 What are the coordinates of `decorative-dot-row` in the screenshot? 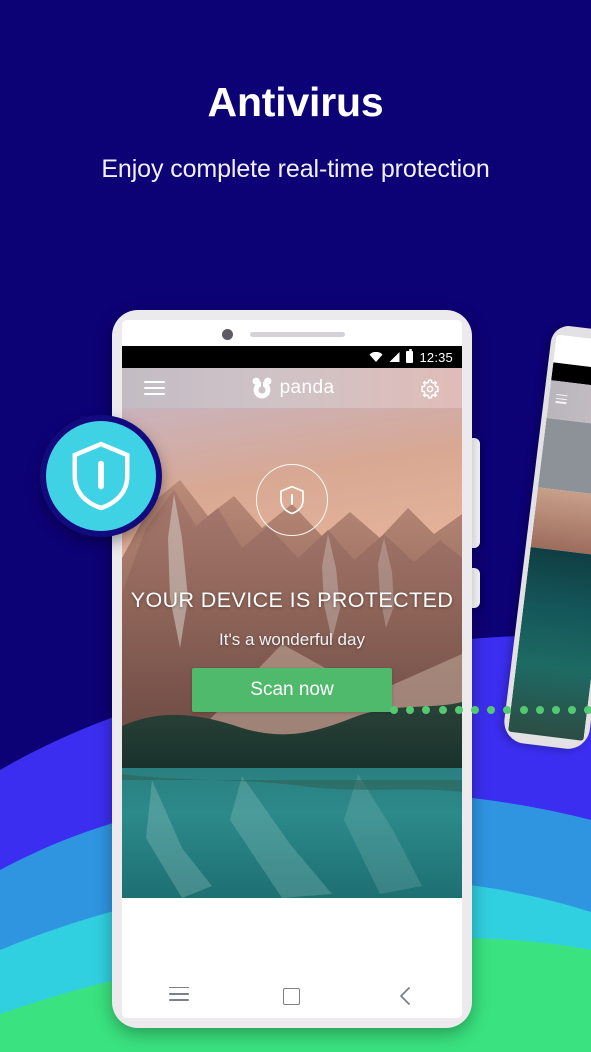 It's located at (490, 710).